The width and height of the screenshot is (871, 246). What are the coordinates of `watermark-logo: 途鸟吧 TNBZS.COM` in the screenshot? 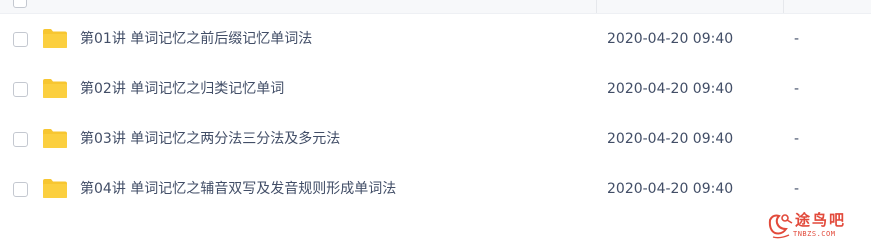 It's located at (815, 226).